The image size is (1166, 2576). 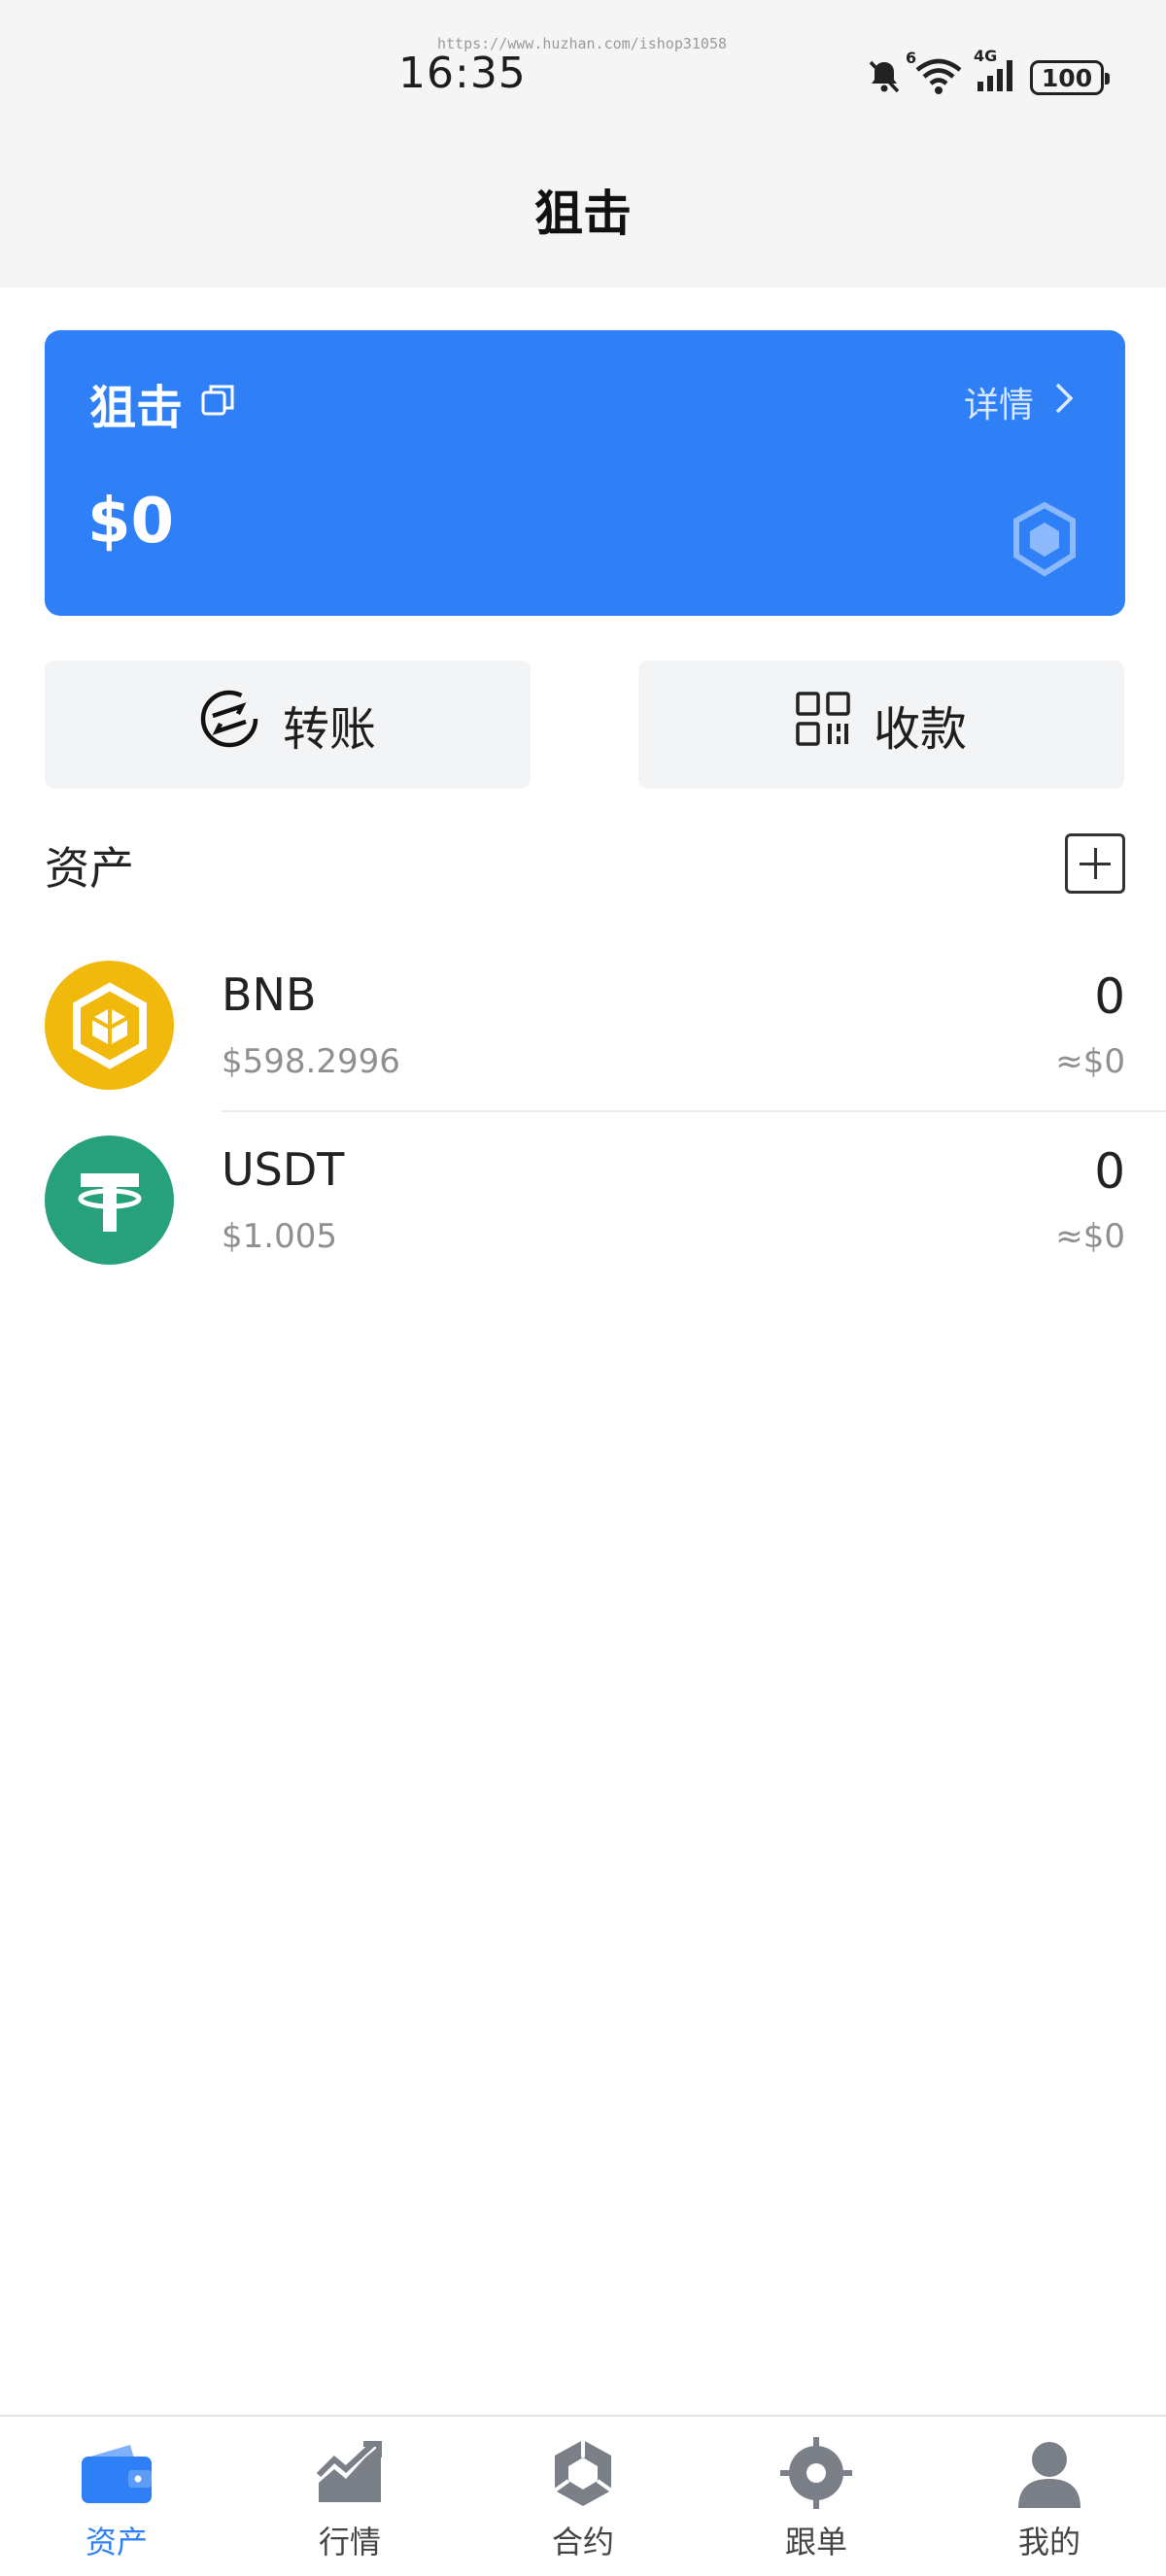 I want to click on wallet-name: 狙击, so click(x=136, y=408).